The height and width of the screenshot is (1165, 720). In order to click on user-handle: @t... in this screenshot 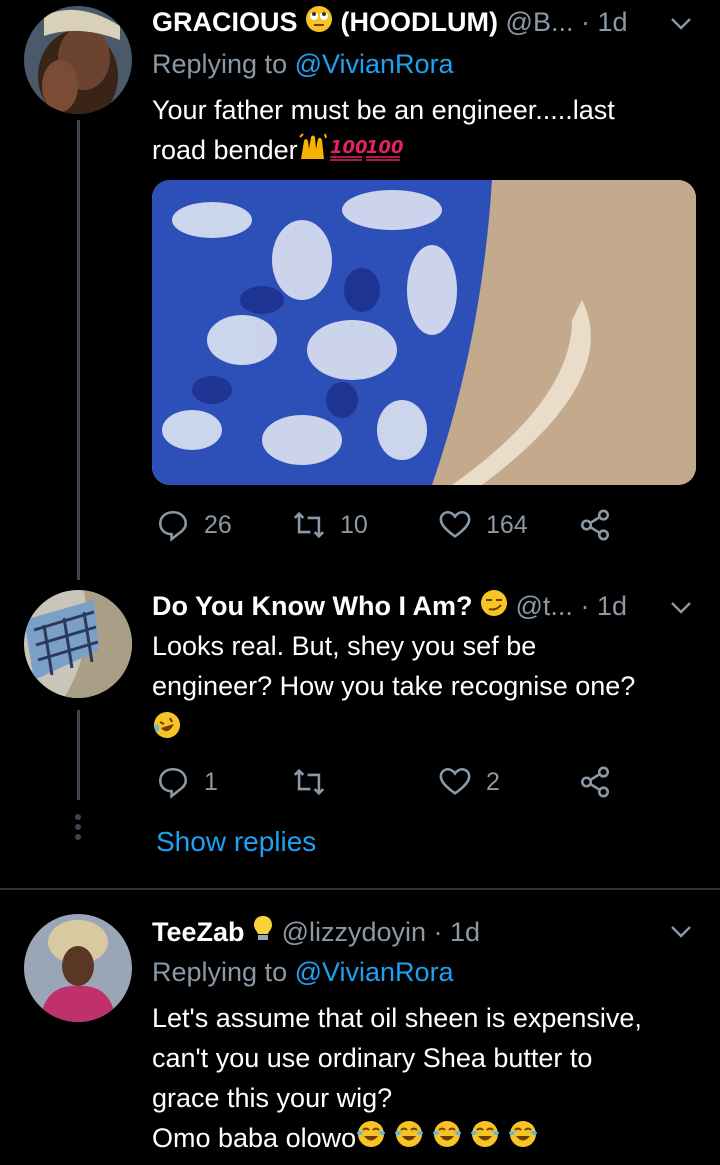, I will do `click(544, 606)`.